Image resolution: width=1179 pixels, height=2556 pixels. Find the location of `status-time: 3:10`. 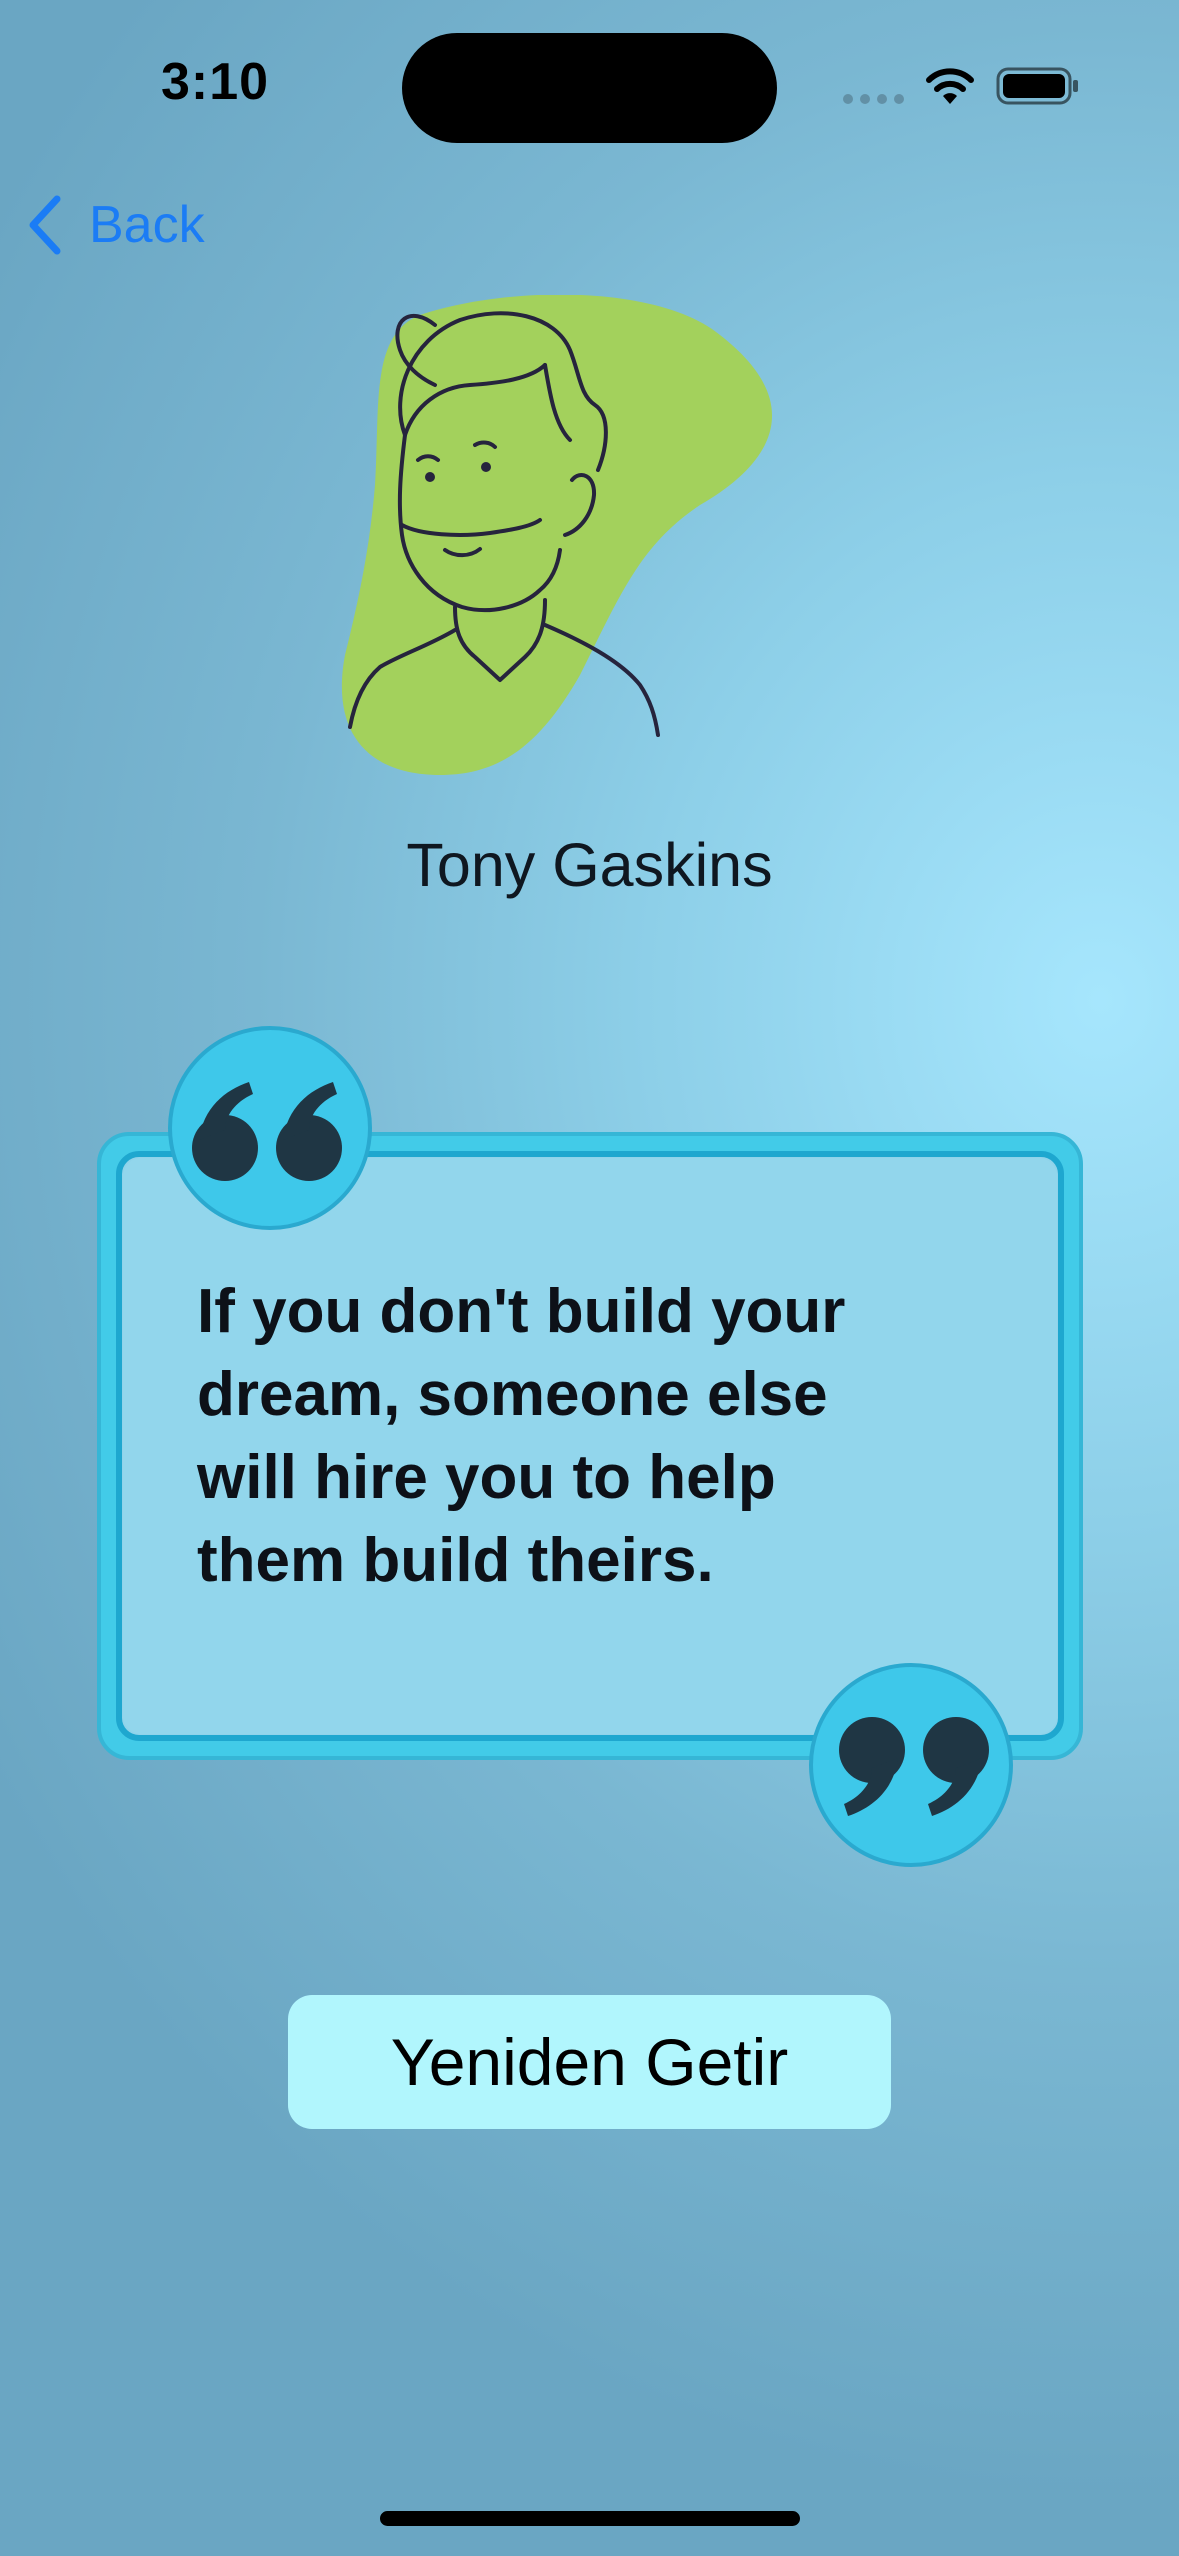

status-time: 3:10 is located at coordinates (215, 82).